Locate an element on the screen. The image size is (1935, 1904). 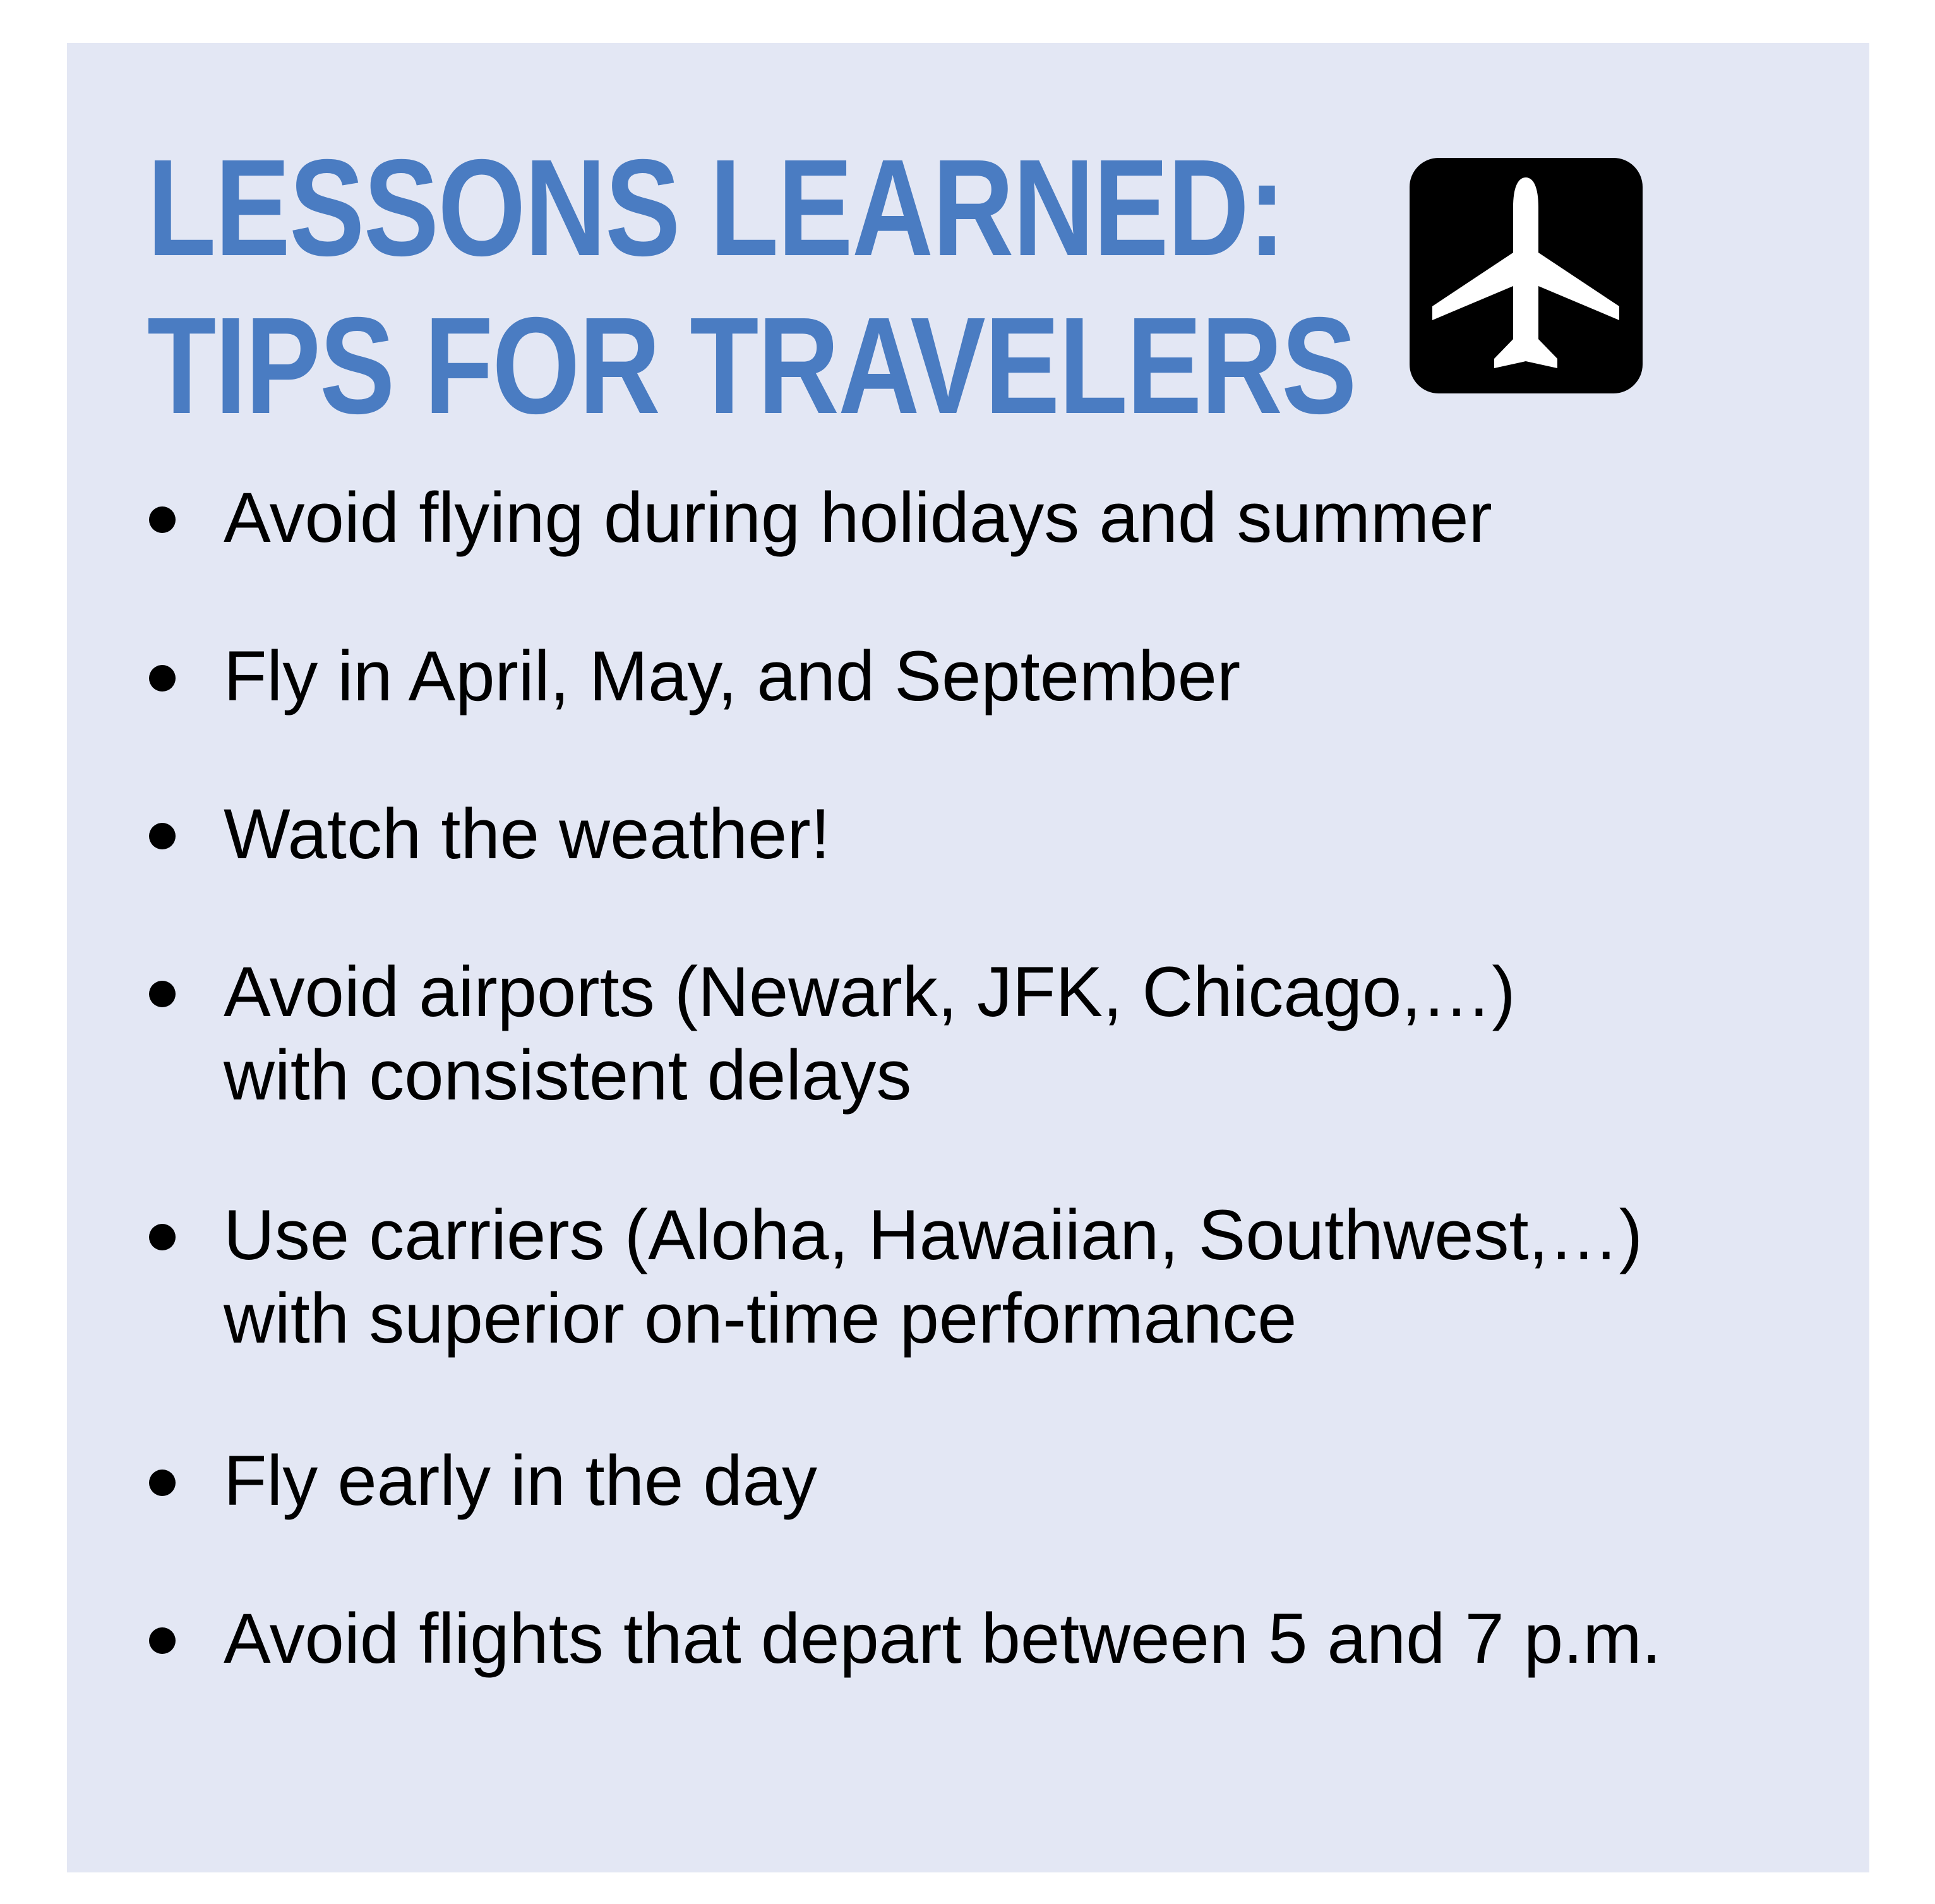
tip-line-1: Fly early in the day is located at coordinates (520, 1480).